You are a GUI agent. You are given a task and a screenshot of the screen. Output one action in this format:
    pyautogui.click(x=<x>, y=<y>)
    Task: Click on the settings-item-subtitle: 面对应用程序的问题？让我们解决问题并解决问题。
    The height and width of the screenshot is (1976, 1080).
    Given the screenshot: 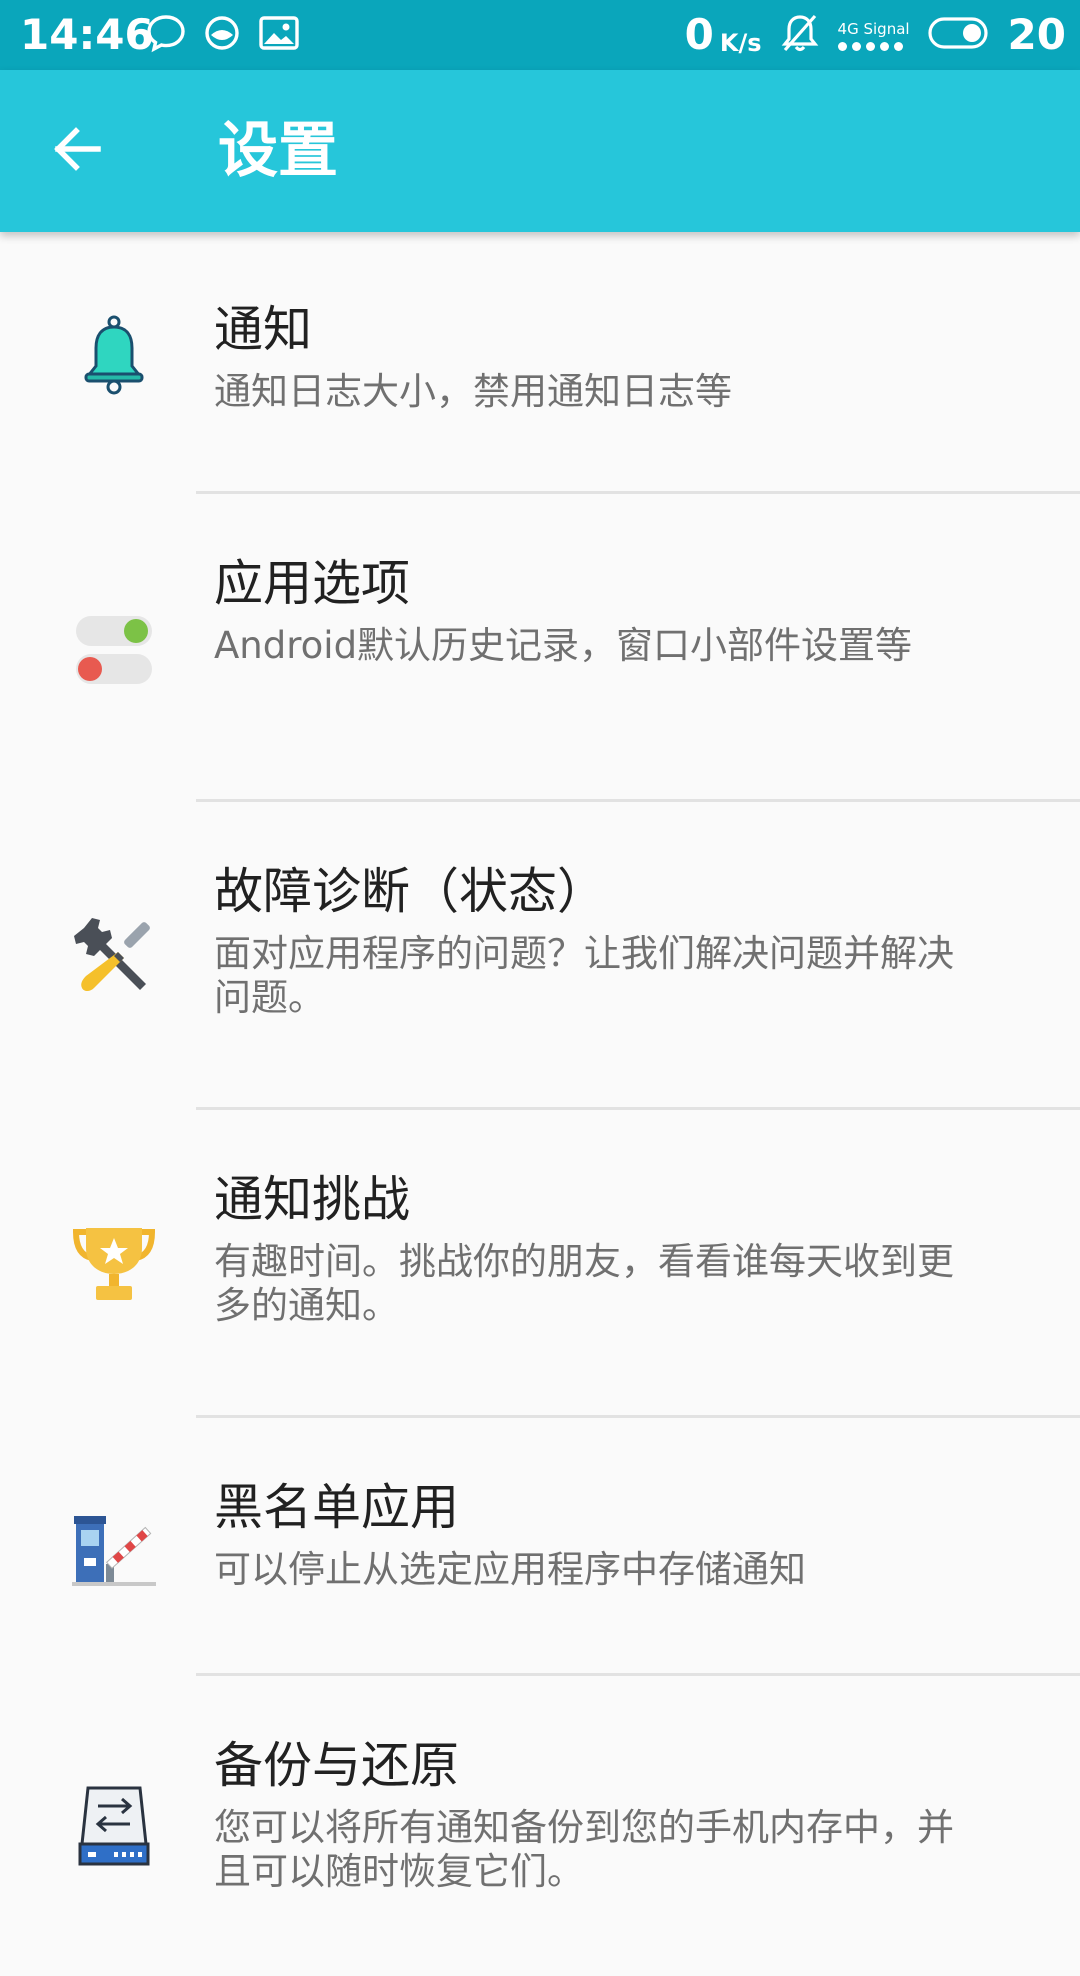 What is the action you would take?
    pyautogui.click(x=584, y=975)
    